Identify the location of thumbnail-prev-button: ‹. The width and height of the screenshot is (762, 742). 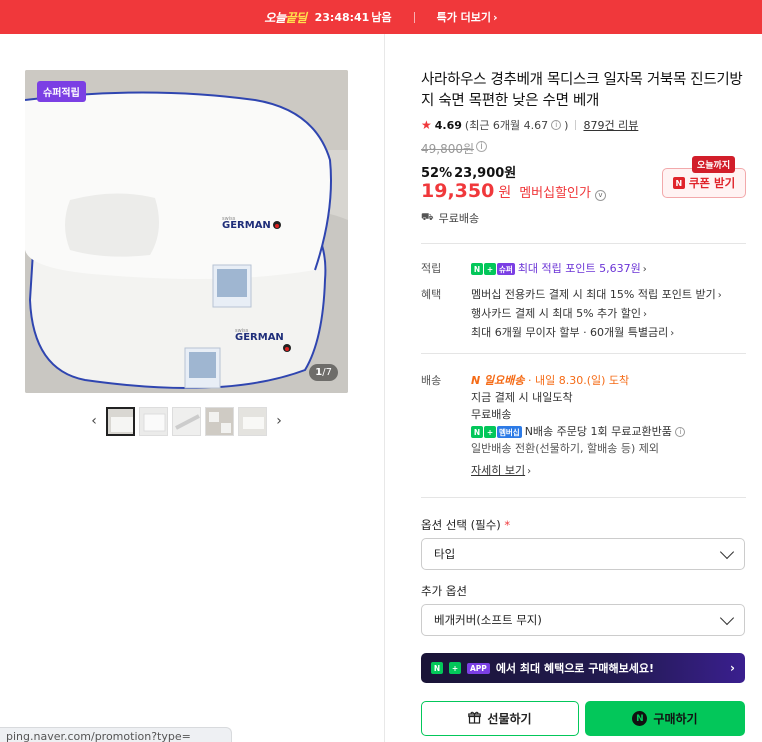
(94, 421).